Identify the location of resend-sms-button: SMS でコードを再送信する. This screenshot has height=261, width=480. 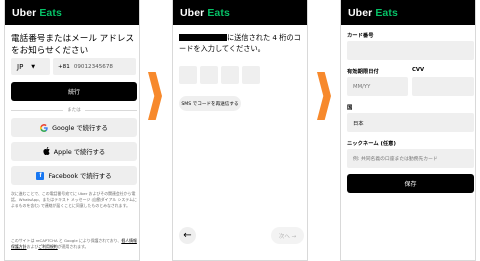
(210, 103).